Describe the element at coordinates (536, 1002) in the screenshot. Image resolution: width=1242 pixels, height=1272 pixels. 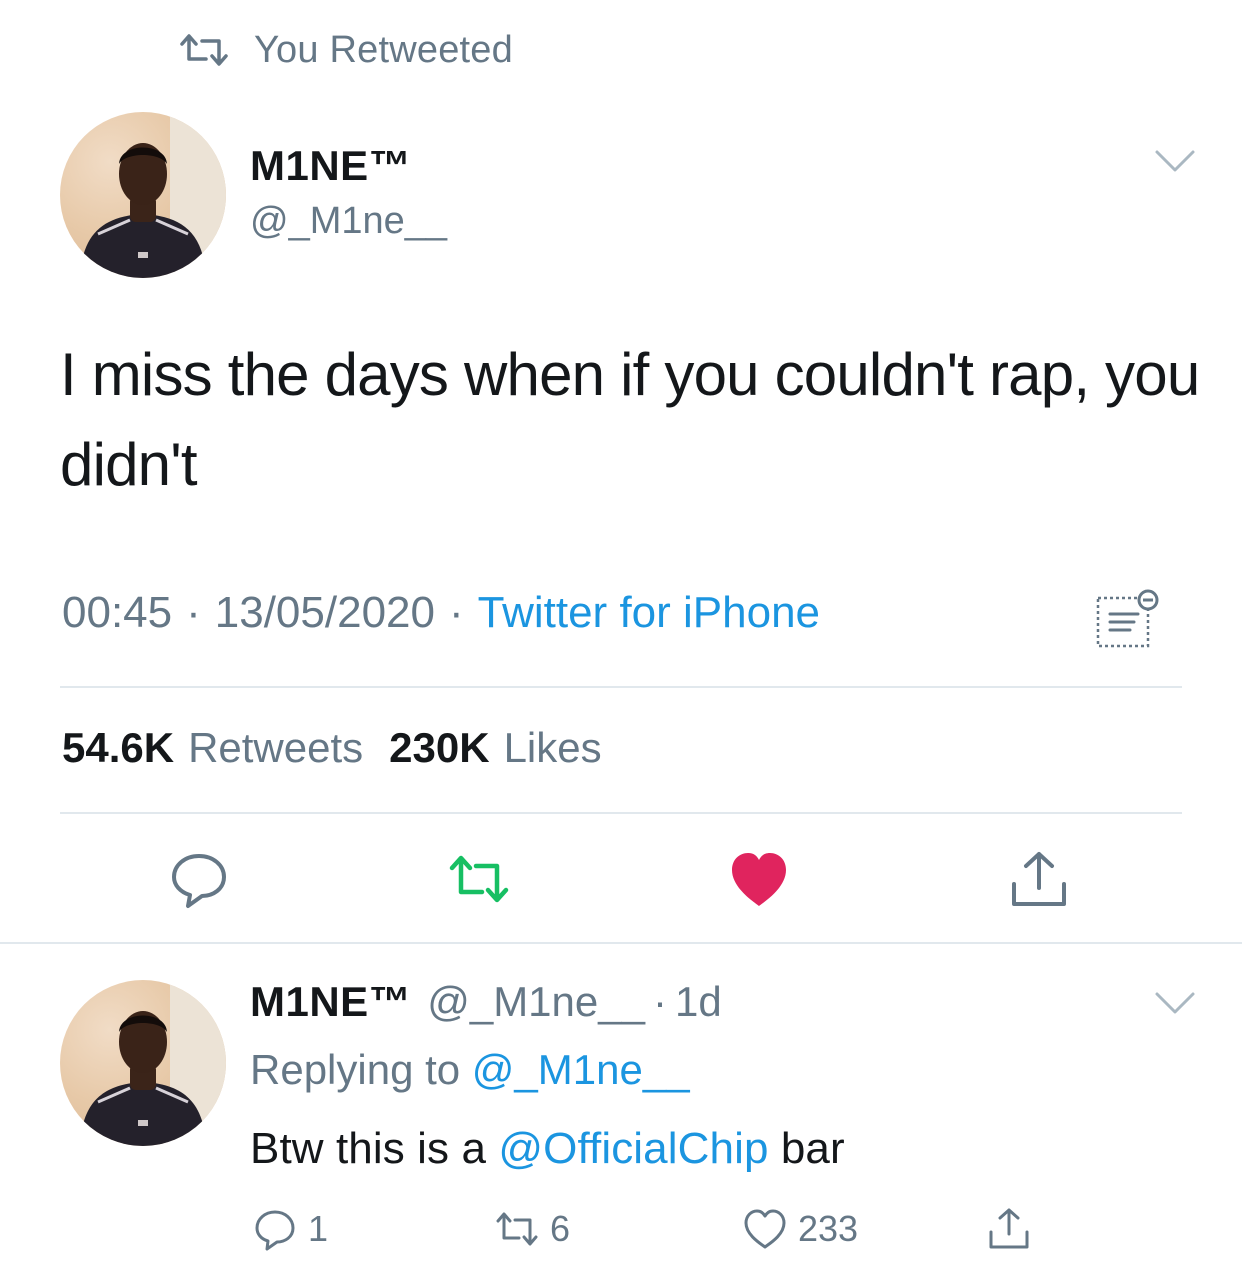
I see `reply-author-handle: @_M1ne__` at that location.